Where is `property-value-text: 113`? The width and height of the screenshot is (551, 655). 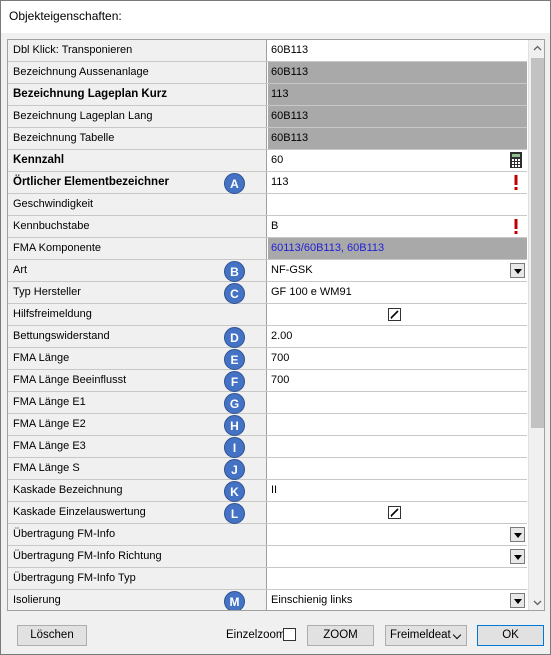
property-value-text: 113 is located at coordinates (280, 182).